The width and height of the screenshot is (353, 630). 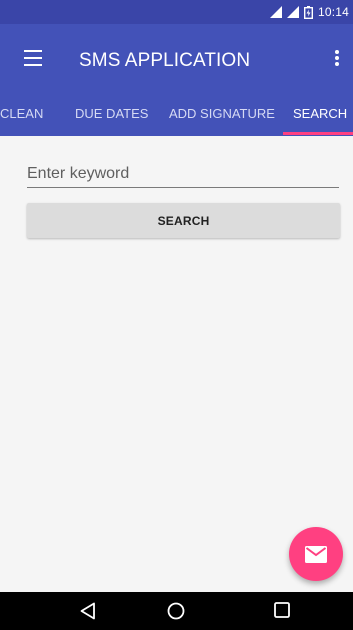 What do you see at coordinates (222, 115) in the screenshot?
I see `tab-add-signature: ADD SIGNATURE` at bounding box center [222, 115].